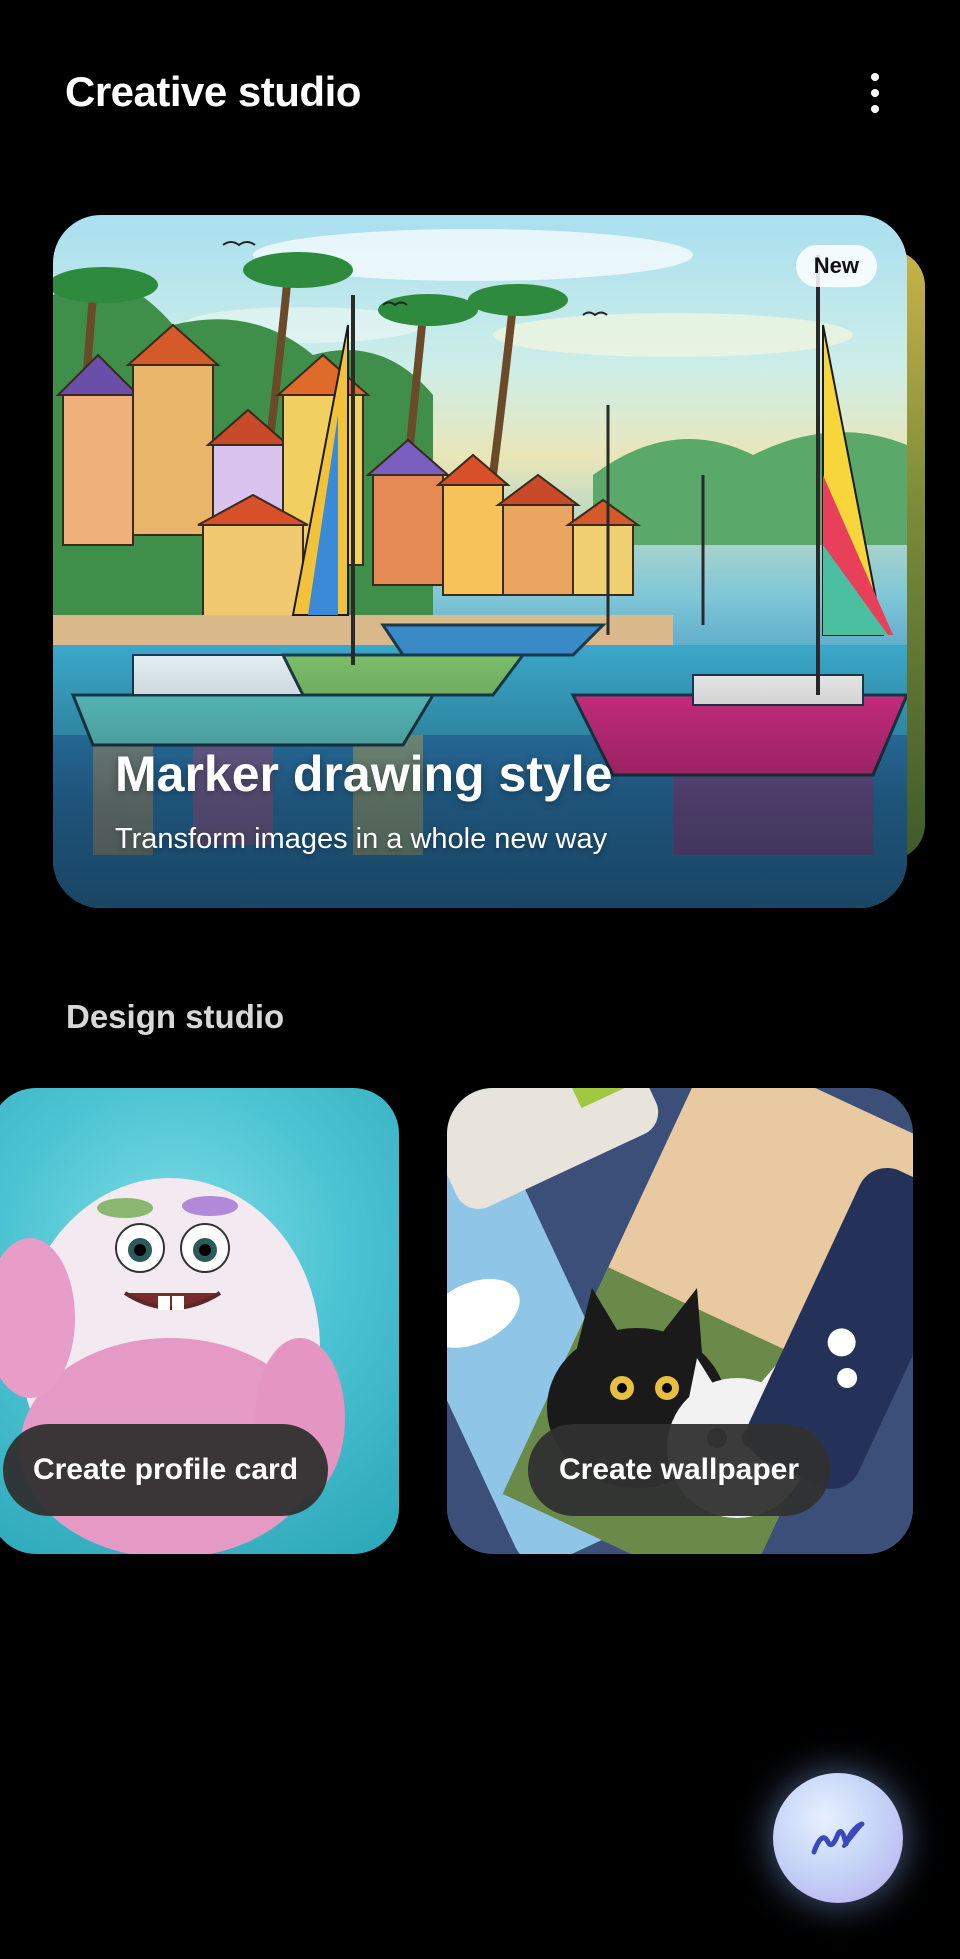  I want to click on more-options-icon, so click(875, 93).